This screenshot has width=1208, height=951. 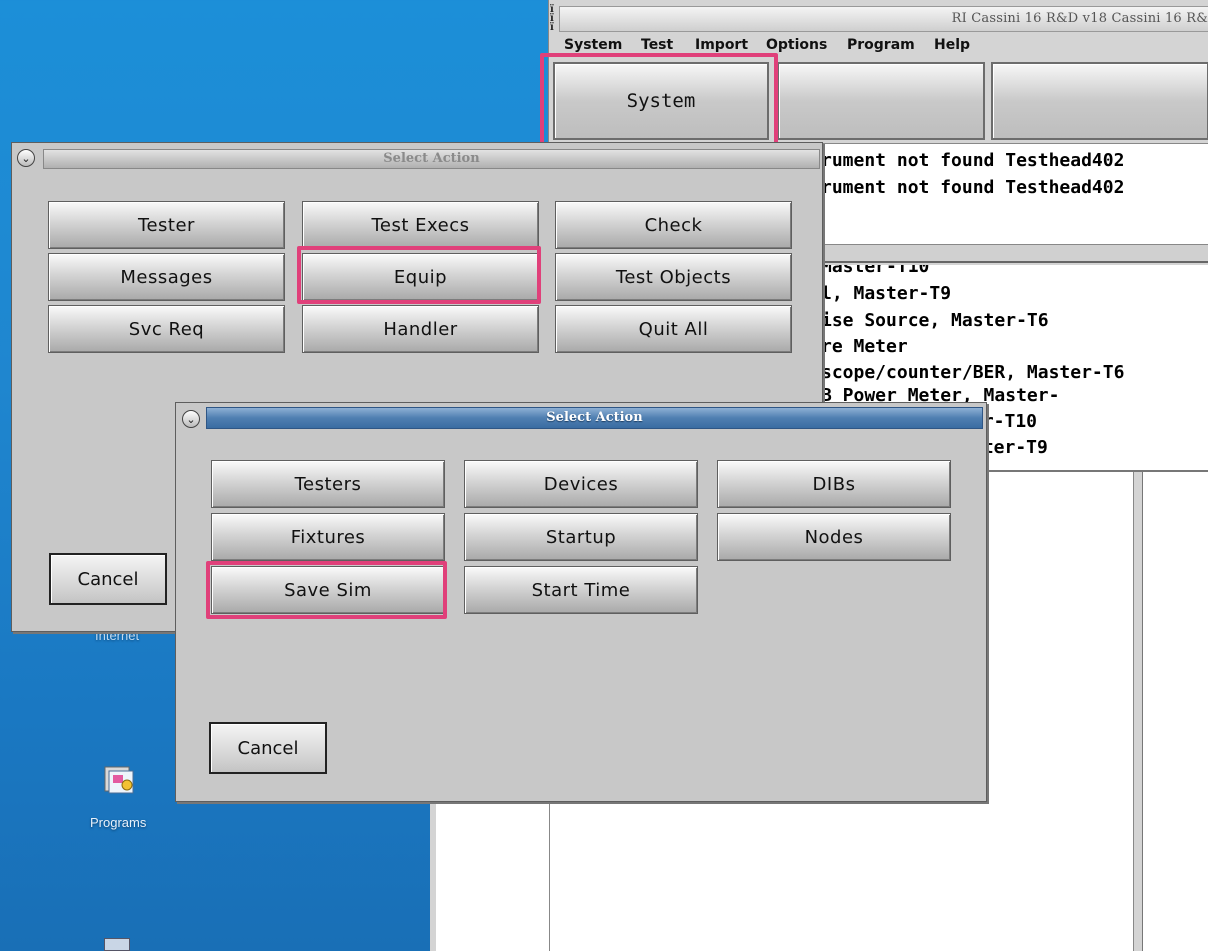 I want to click on menu-help: Help, so click(x=952, y=45).